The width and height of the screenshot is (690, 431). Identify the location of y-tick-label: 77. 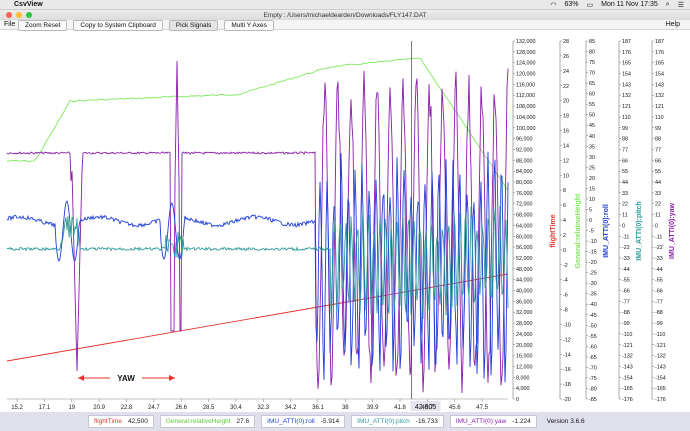
(658, 150).